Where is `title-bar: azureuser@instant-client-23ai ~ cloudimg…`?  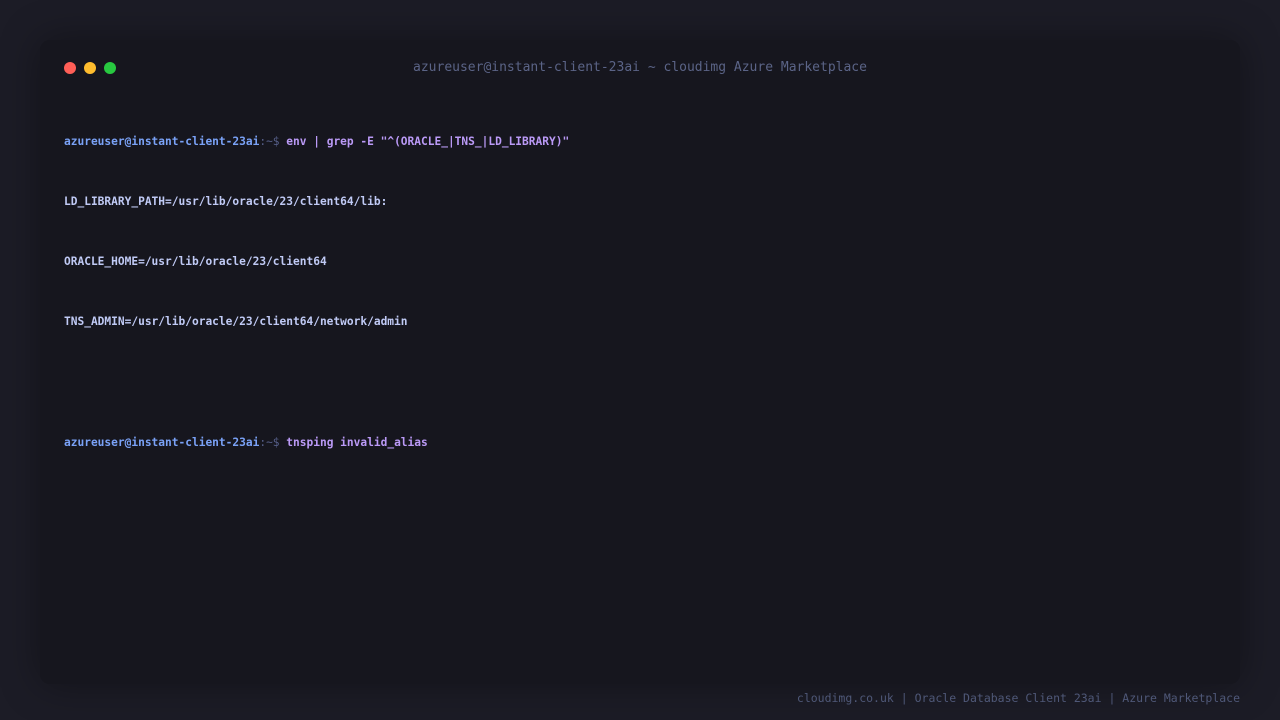 title-bar: azureuser@instant-client-23ai ~ cloudimg… is located at coordinates (640, 68).